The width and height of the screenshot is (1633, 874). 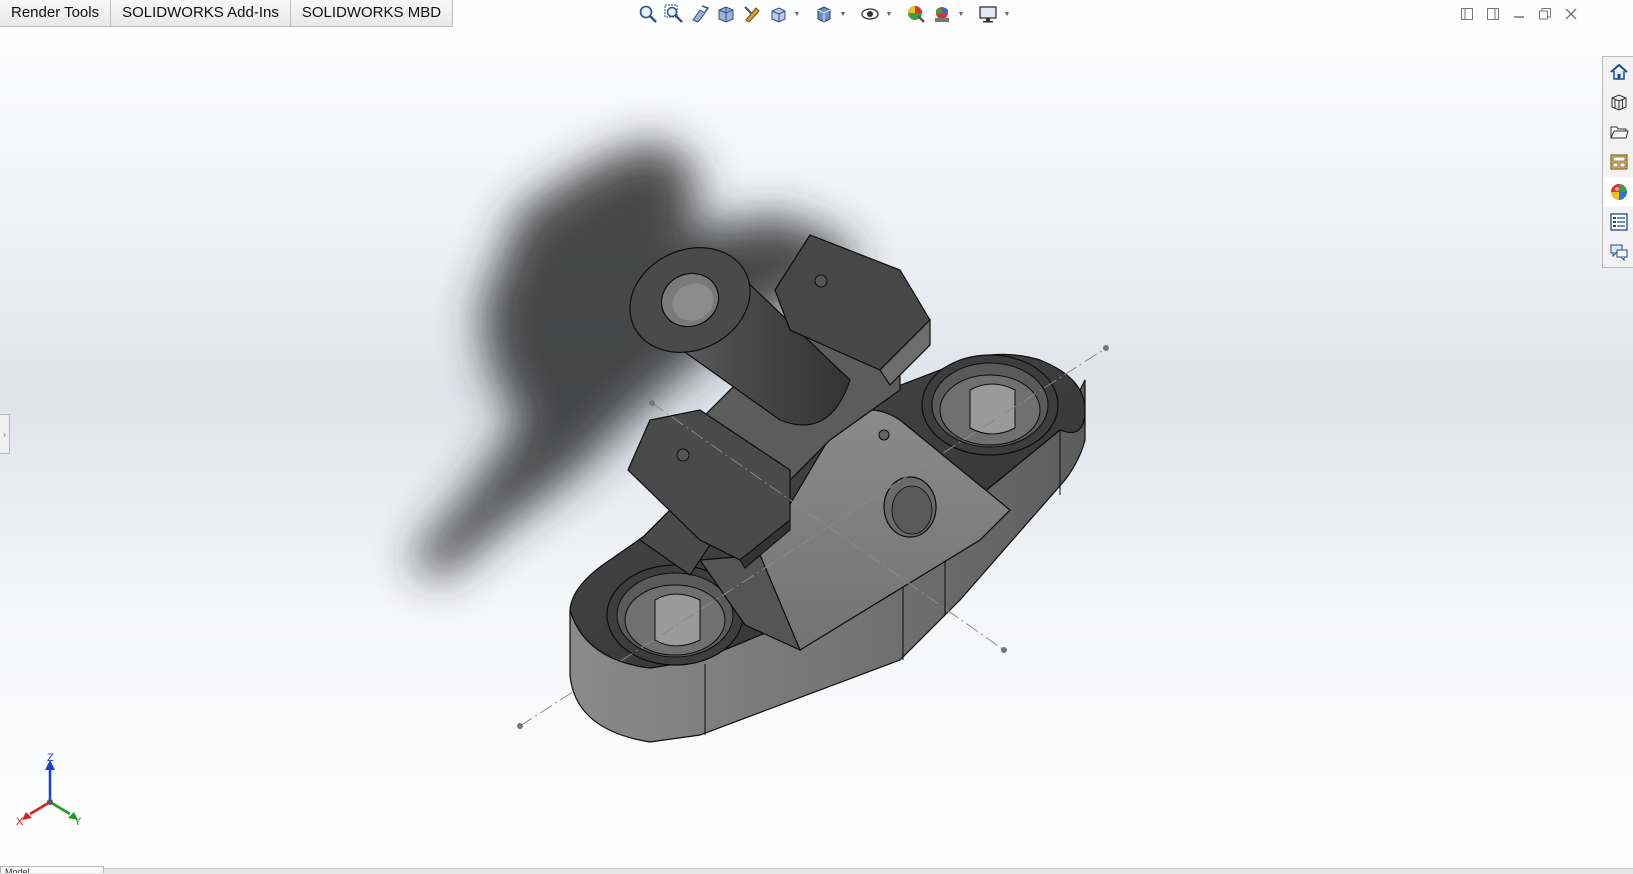 I want to click on tab-model: Model, so click(x=52, y=869).